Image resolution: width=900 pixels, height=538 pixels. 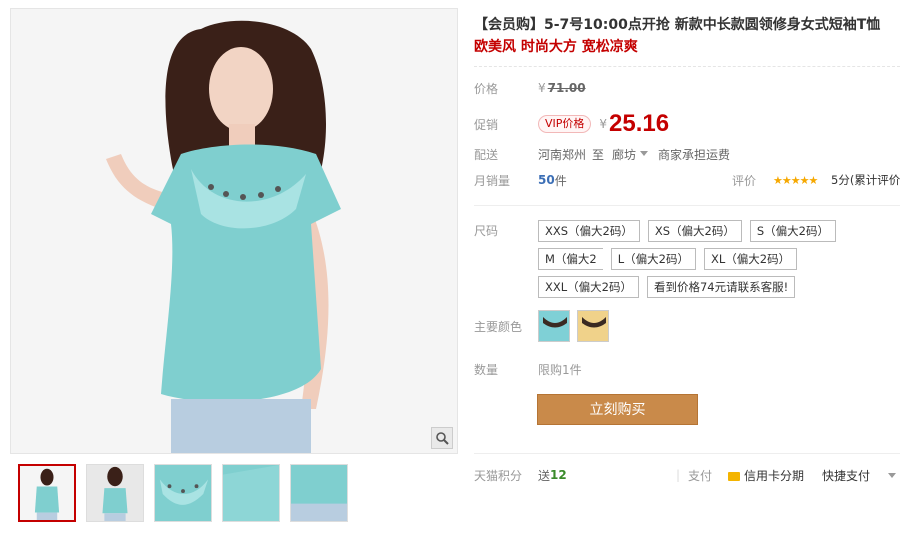 What do you see at coordinates (588, 287) in the screenshot?
I see `size-option-xxl: XXL（偏大2码）` at bounding box center [588, 287].